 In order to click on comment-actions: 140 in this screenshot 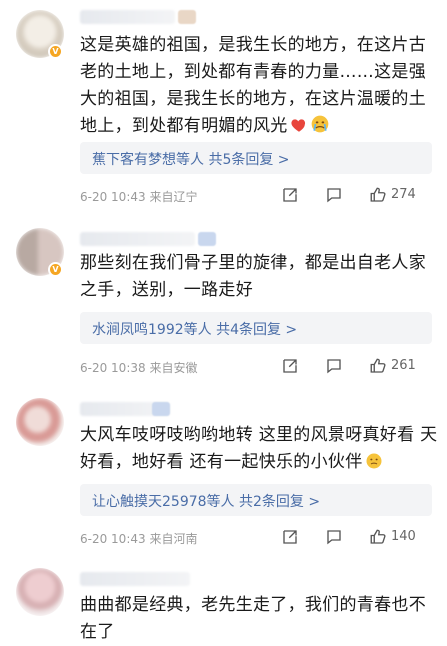, I will do `click(356, 538)`.